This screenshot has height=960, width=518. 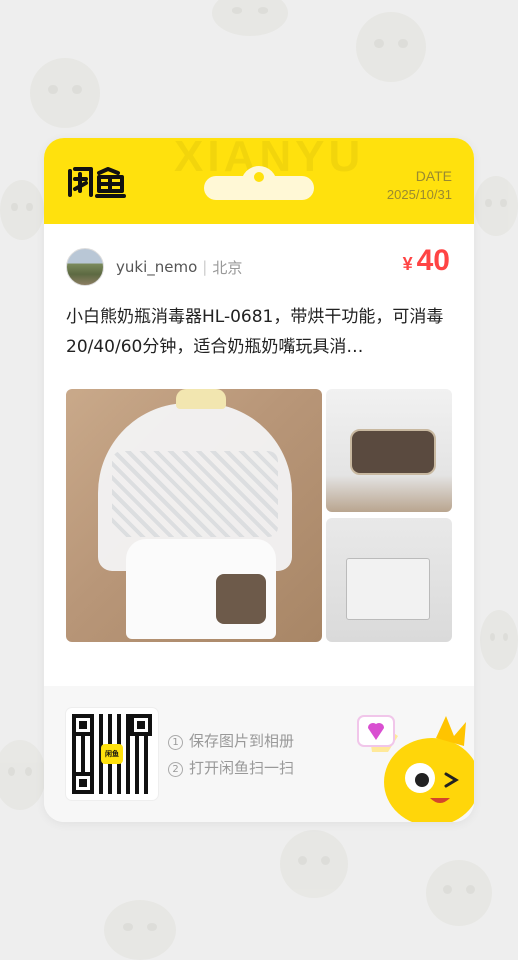 I want to click on seller-city: 北京, so click(x=227, y=267).